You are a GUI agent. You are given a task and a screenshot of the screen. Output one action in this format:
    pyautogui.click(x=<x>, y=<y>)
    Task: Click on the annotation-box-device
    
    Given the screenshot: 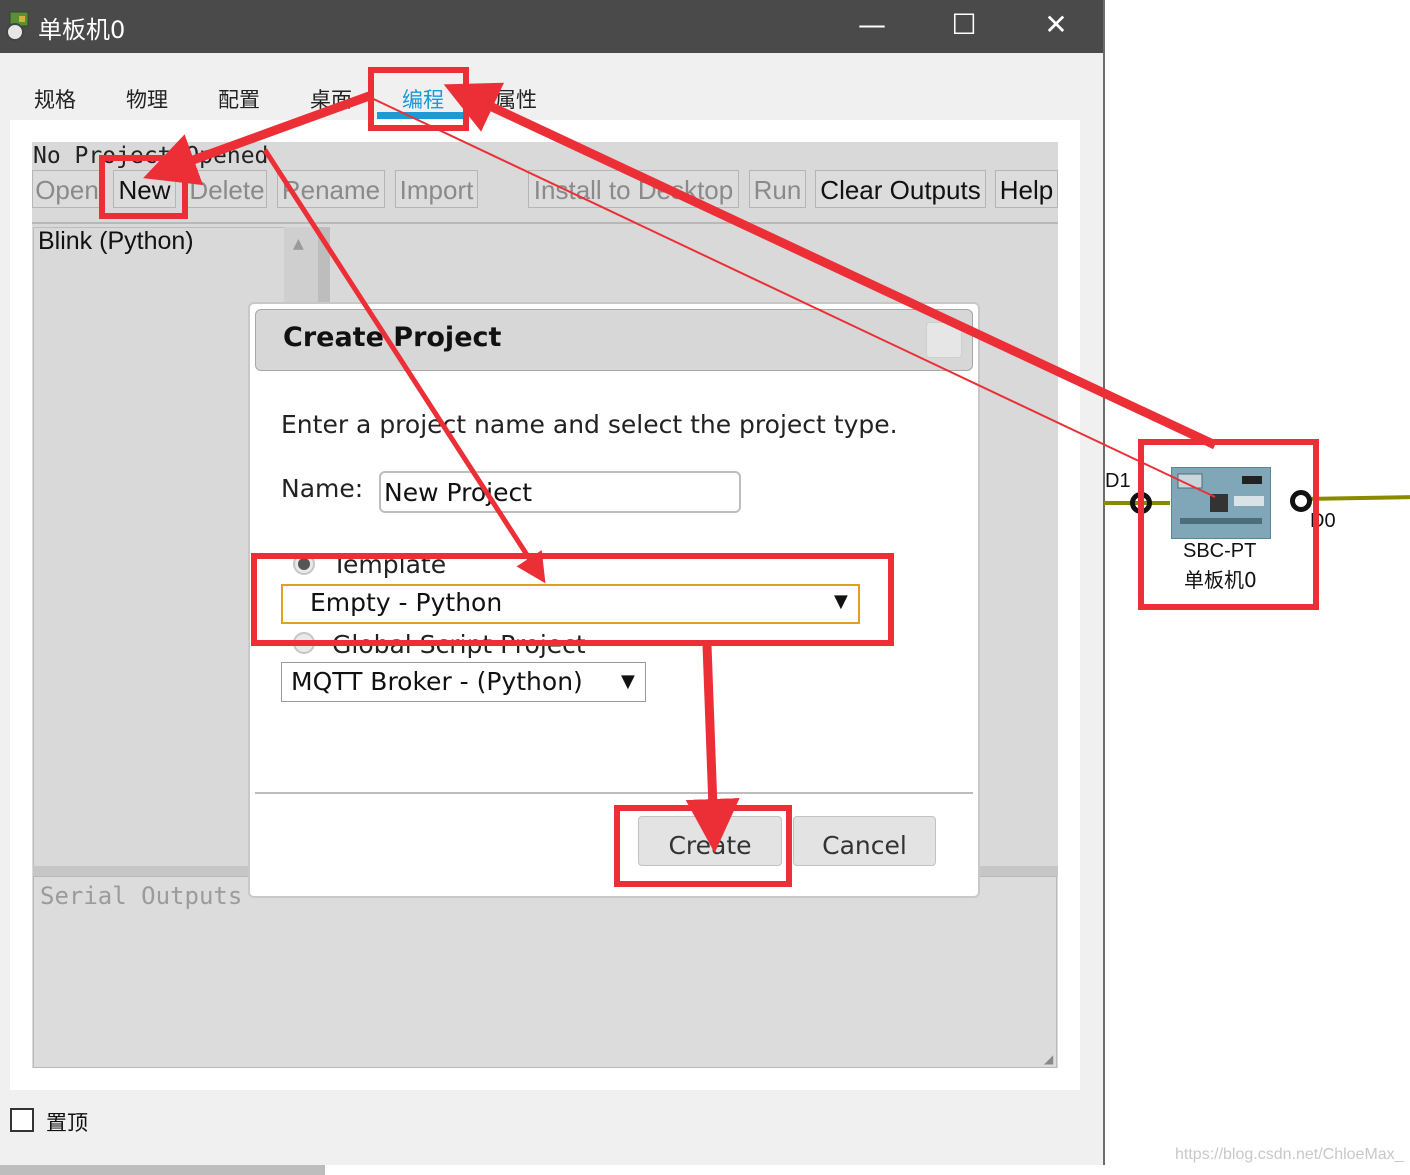 What is the action you would take?
    pyautogui.click(x=1228, y=524)
    